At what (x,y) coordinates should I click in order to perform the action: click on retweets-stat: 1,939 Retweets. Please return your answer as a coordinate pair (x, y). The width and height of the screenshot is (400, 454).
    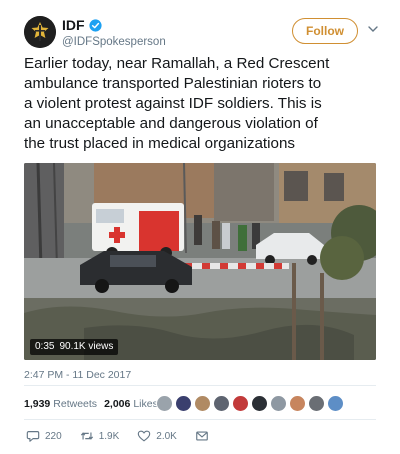
    Looking at the image, I should click on (60, 404).